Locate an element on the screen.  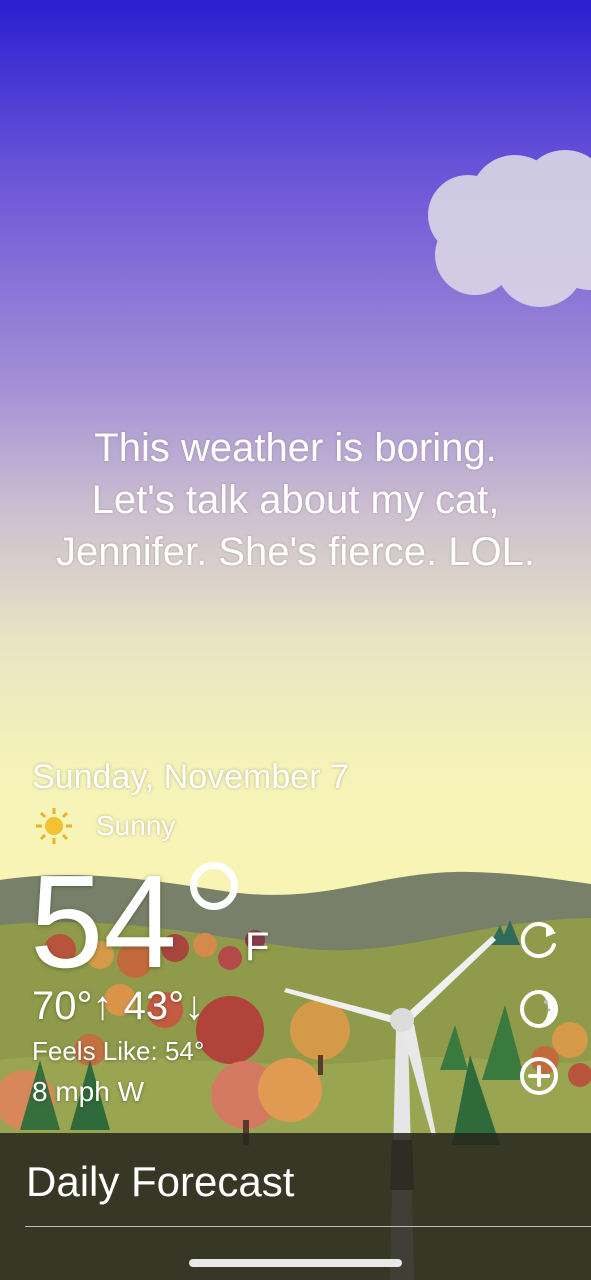
temperature-unit: F is located at coordinates (257, 947).